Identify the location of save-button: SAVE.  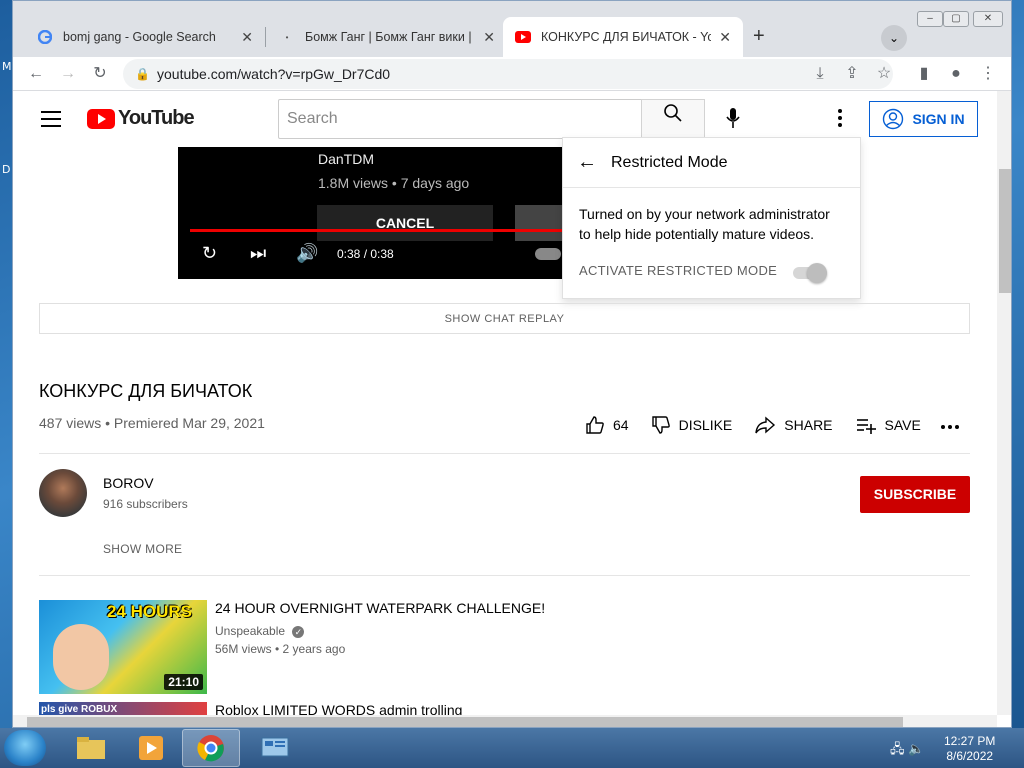
(888, 425).